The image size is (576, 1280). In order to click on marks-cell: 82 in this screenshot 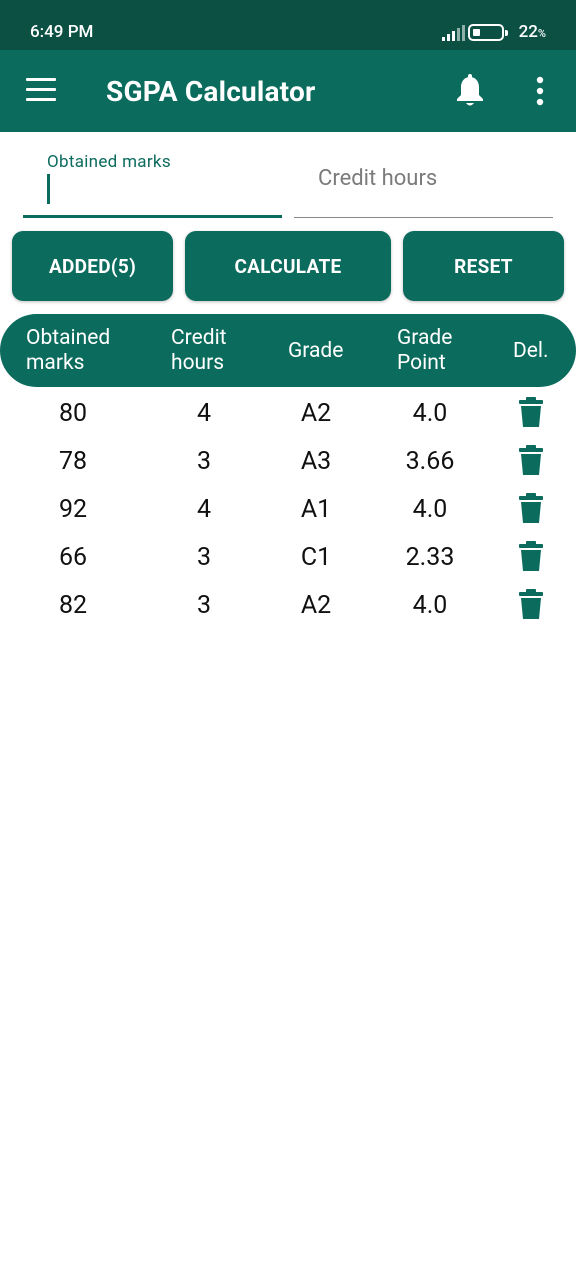, I will do `click(73, 605)`.